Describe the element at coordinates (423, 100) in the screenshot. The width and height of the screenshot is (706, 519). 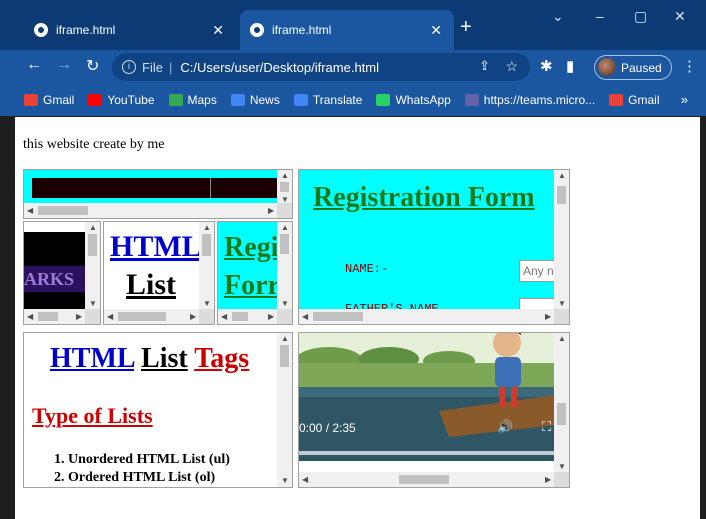
I see `bookmark-label: WhatsApp` at that location.